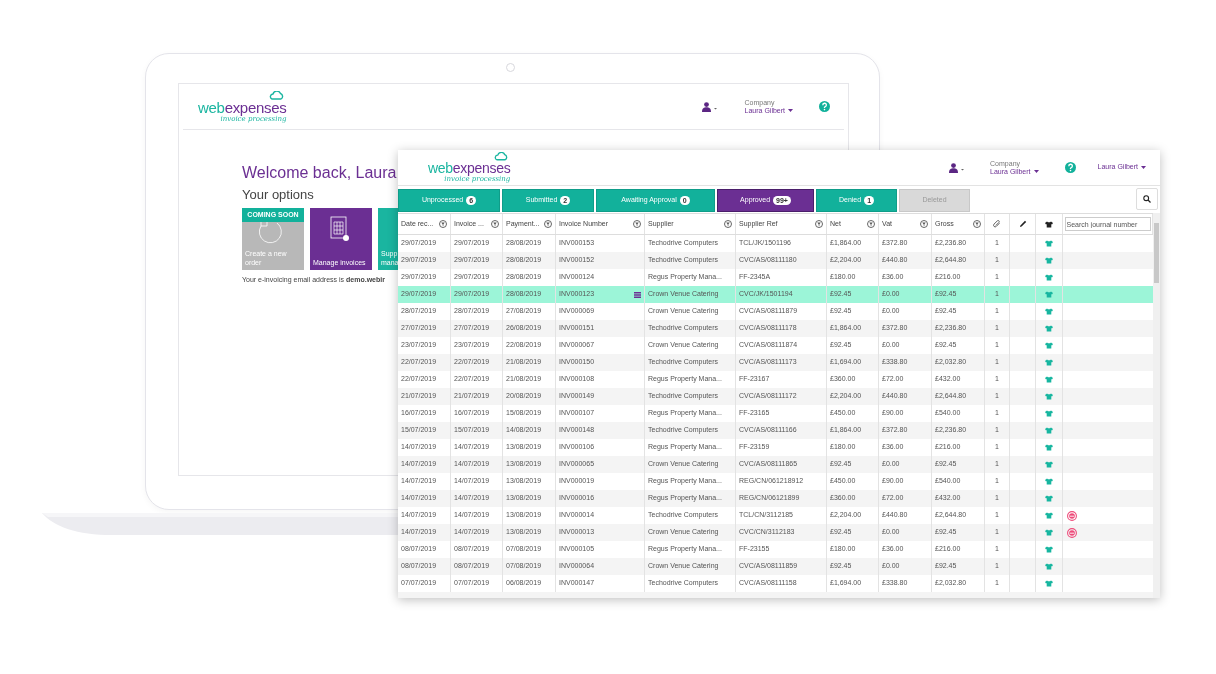 The image size is (1216, 674). Describe the element at coordinates (1156, 405) in the screenshot. I see `scrollbar` at that location.